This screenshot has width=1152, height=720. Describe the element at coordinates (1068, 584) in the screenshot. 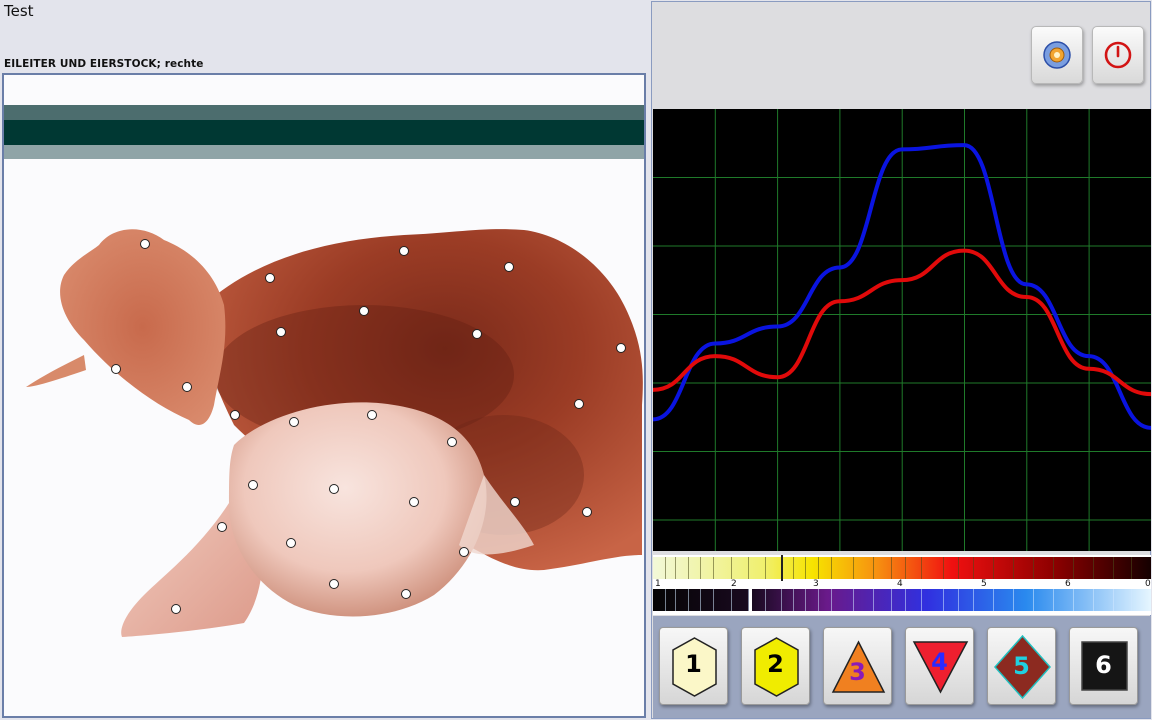

I see `spectrum-scale-label: 6` at that location.